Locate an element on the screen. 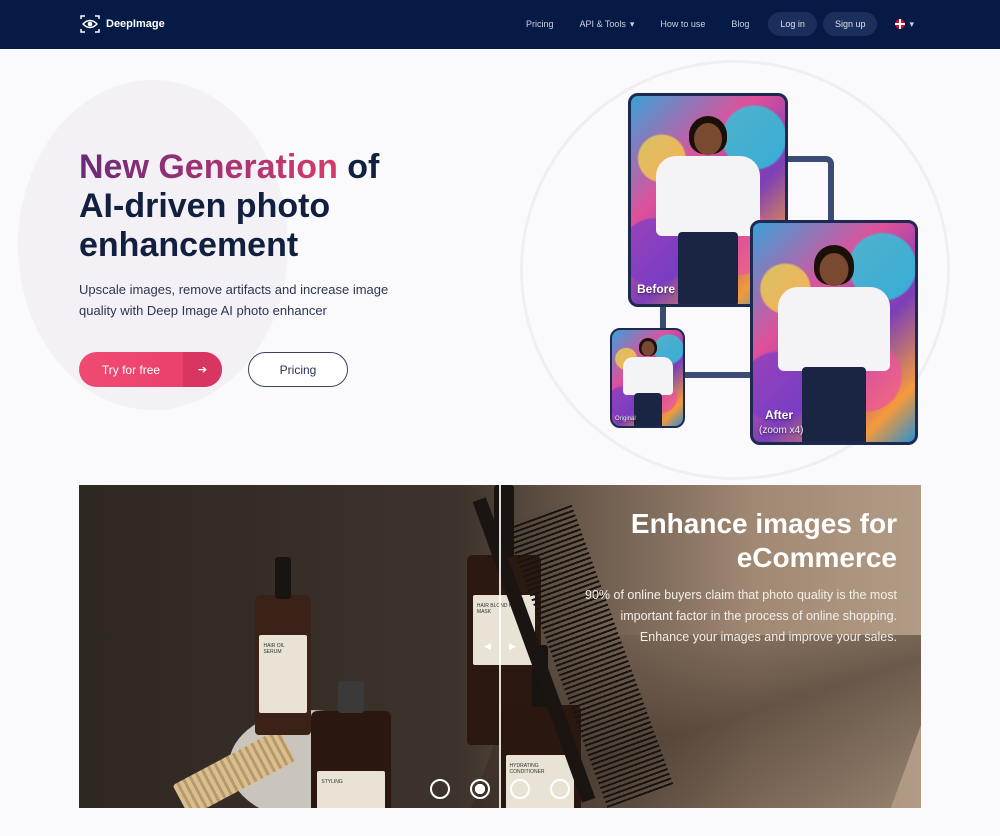 This screenshot has height=836, width=1000. bottle-label: STYLING is located at coordinates (351, 789).